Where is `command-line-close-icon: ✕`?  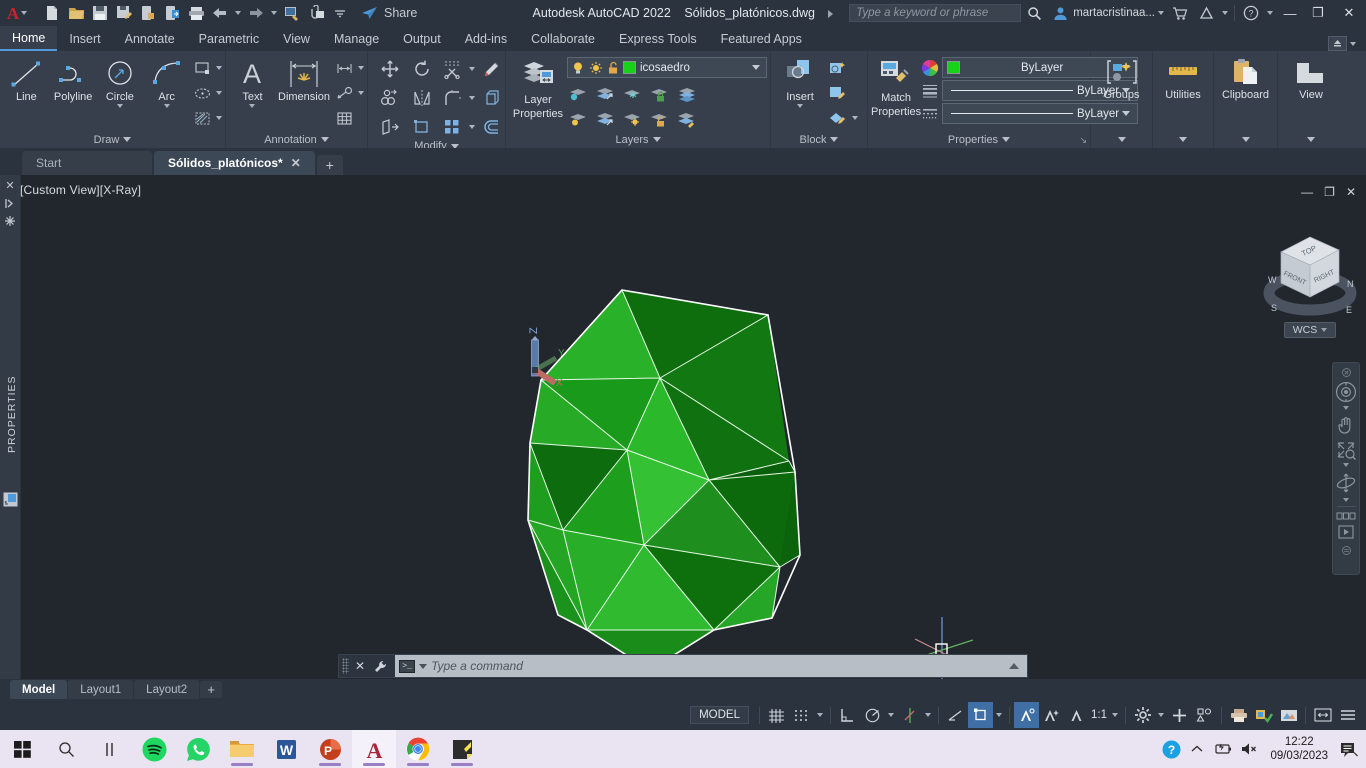
command-line-close-icon: ✕ is located at coordinates (360, 666).